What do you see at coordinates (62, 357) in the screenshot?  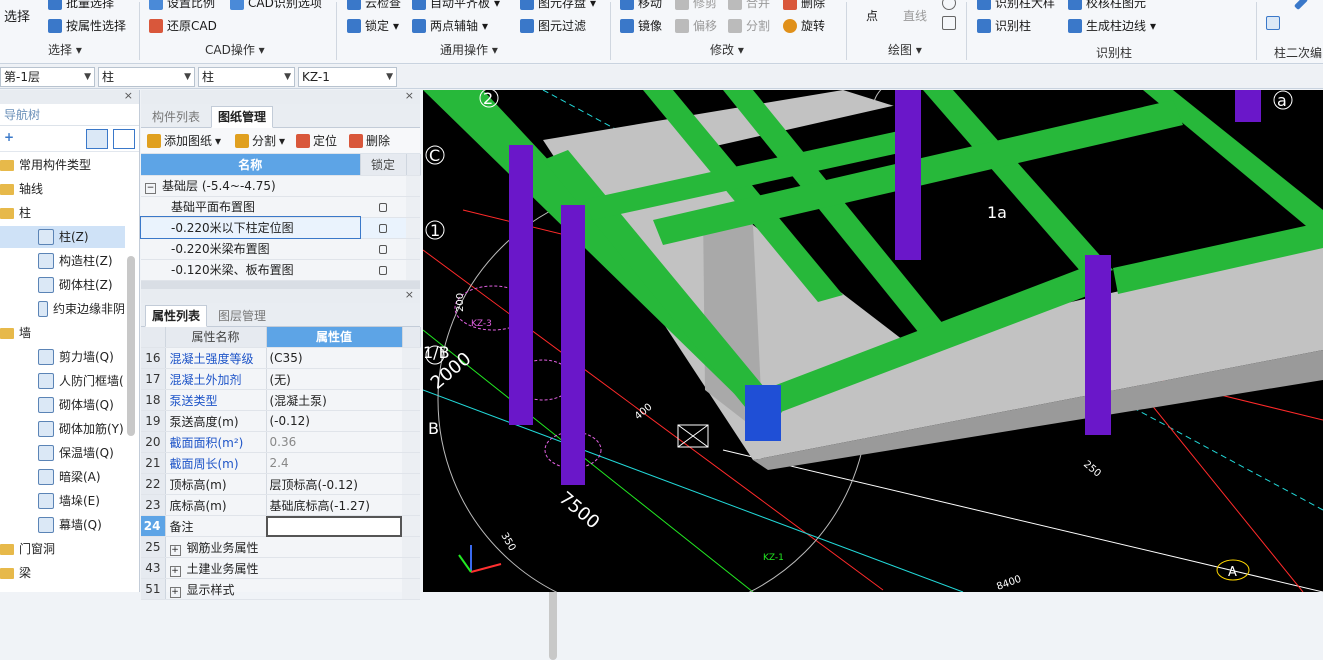 I see `nav-item: 剪力墙(Q)` at bounding box center [62, 357].